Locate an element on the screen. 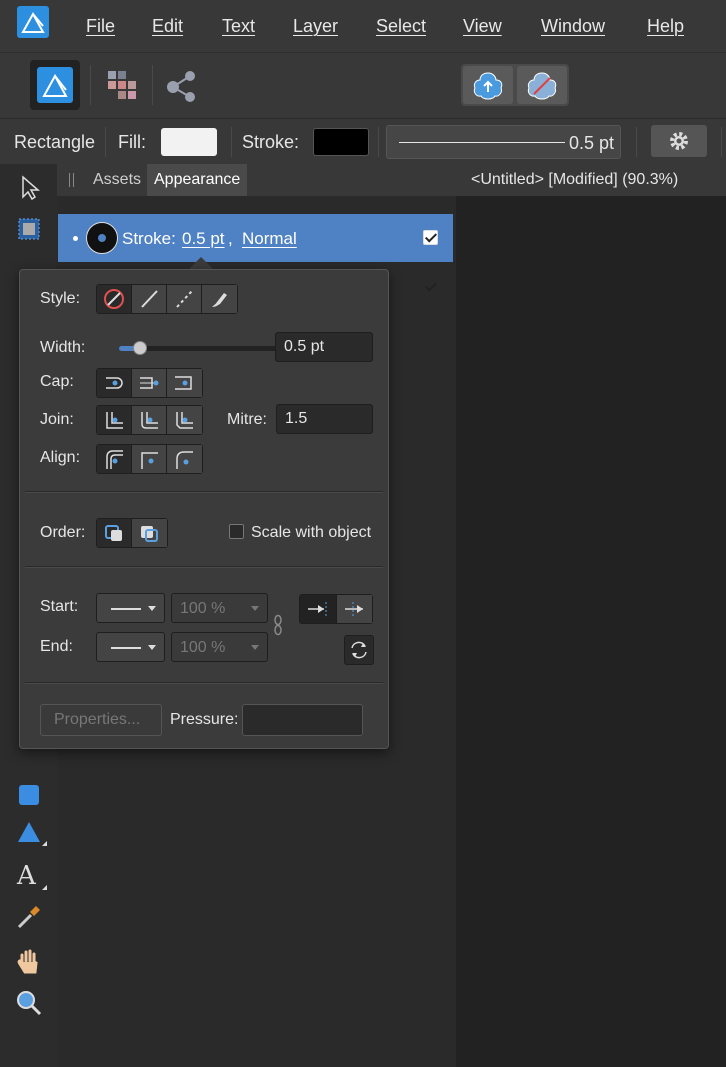 The width and height of the screenshot is (726, 1067). settings-button is located at coordinates (679, 141).